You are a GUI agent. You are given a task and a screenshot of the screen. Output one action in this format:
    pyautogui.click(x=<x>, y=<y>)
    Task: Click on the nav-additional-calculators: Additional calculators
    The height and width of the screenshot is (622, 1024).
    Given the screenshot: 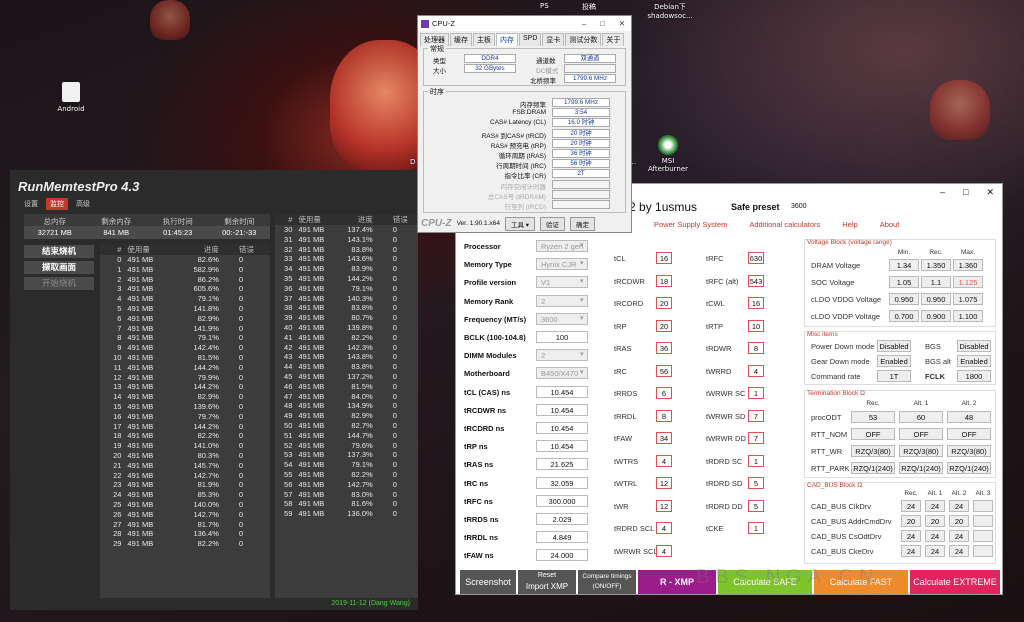 What is the action you would take?
    pyautogui.click(x=784, y=224)
    